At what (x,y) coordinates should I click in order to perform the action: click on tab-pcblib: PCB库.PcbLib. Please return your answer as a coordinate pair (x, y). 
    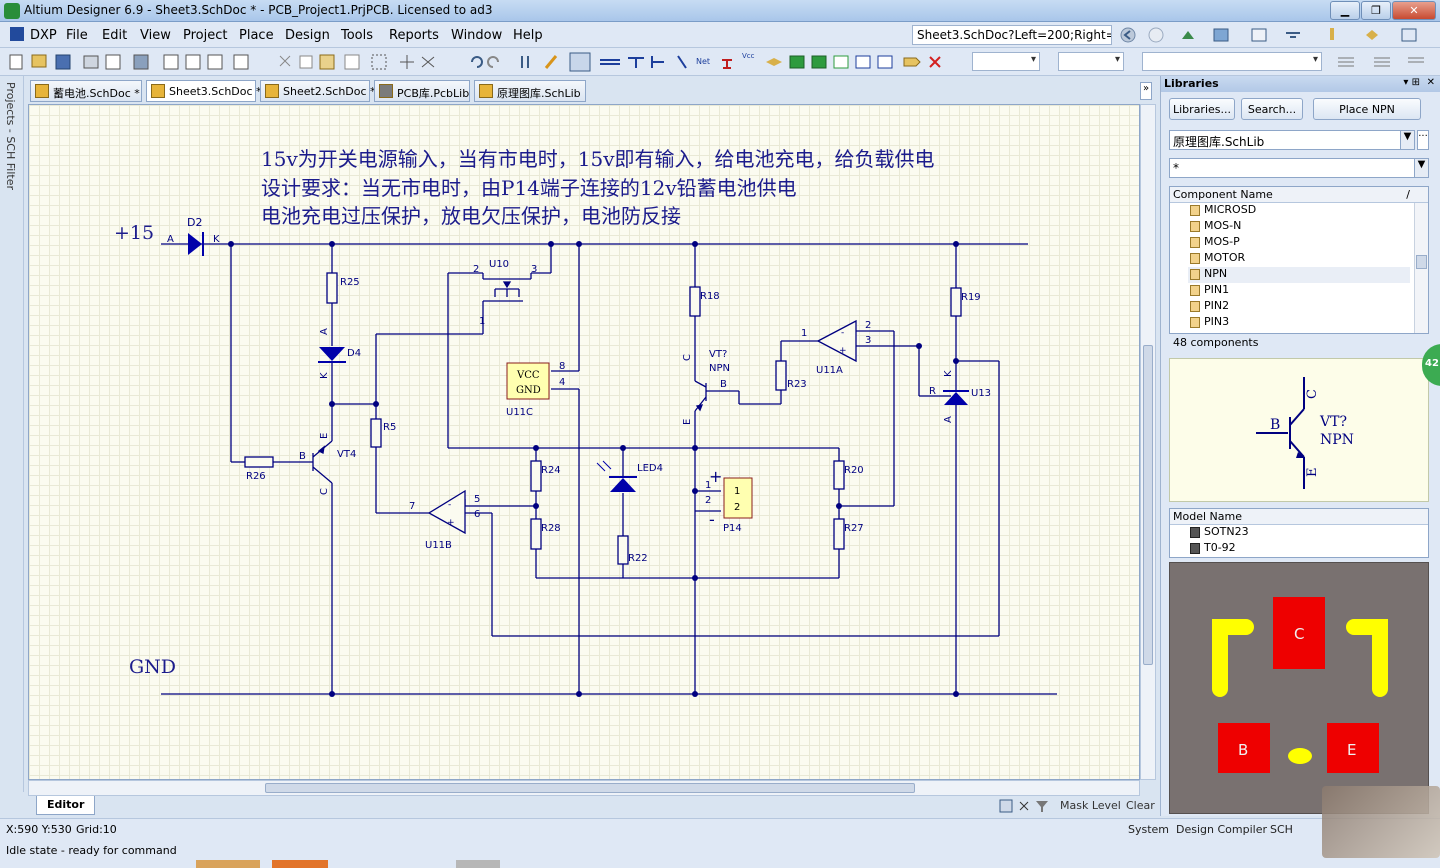
    Looking at the image, I should click on (422, 91).